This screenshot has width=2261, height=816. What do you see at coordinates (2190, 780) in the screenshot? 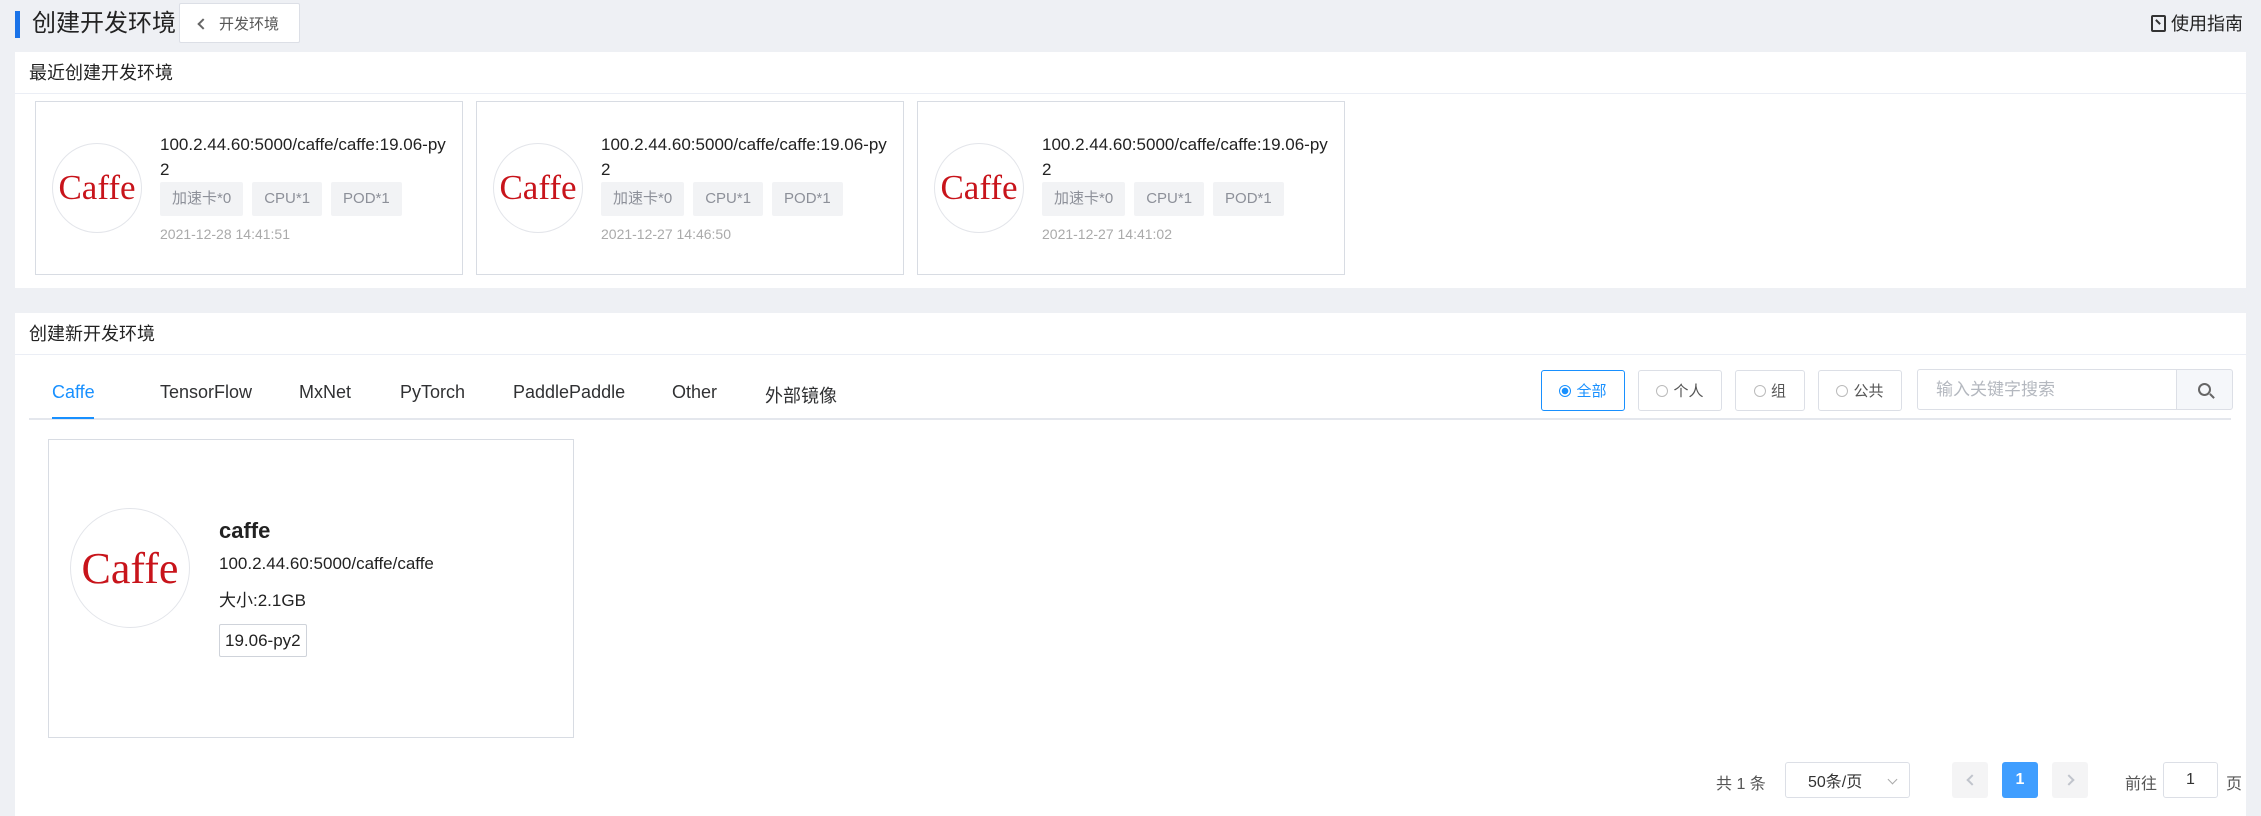
I see `goto-page-input` at bounding box center [2190, 780].